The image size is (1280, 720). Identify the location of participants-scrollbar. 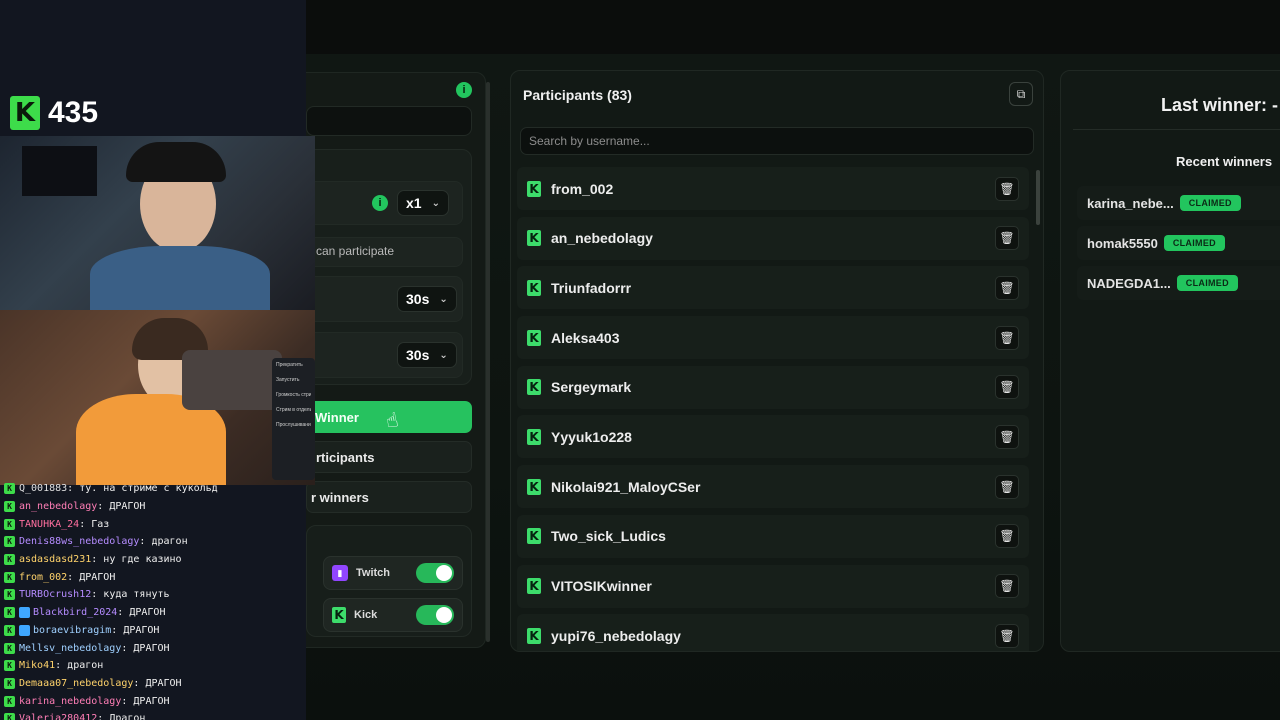
(1039, 405).